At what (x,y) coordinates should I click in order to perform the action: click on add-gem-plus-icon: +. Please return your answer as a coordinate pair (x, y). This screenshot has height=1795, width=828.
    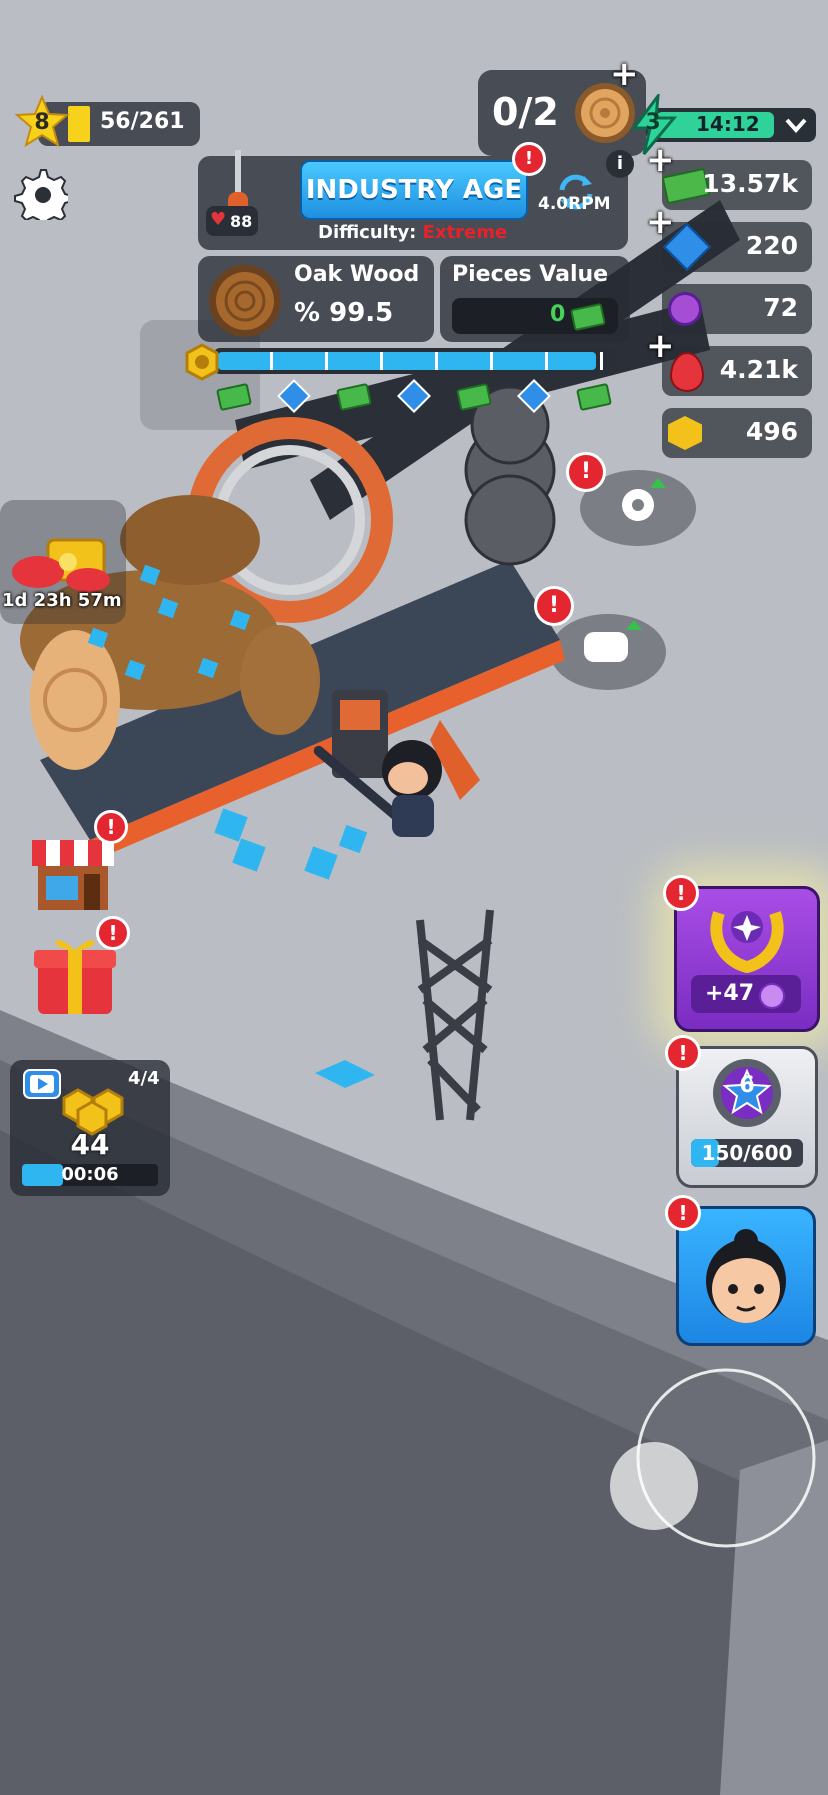
    Looking at the image, I should click on (660, 222).